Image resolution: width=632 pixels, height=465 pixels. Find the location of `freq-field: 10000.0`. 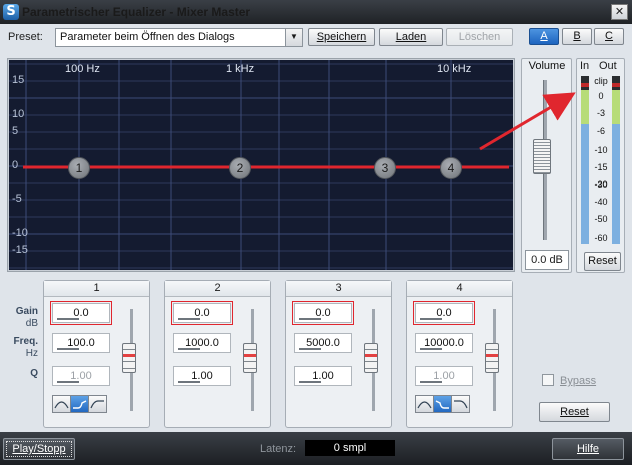

freq-field: 10000.0 is located at coordinates (444, 343).